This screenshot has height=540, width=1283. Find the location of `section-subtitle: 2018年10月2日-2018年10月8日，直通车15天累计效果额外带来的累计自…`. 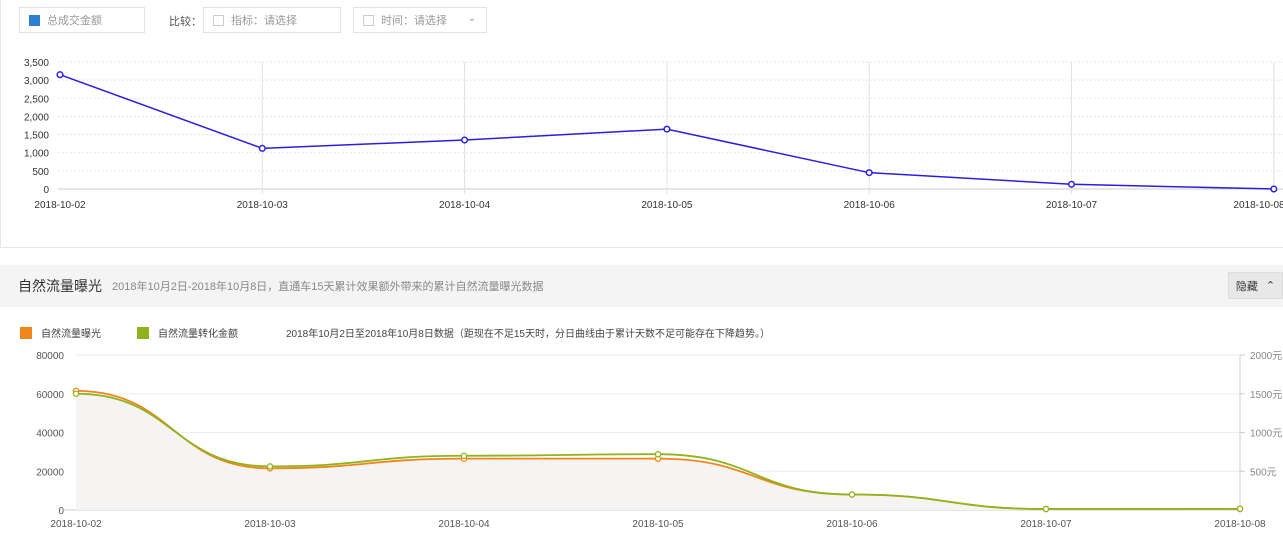

section-subtitle: 2018年10月2日-2018年10月8日，直通车15天累计效果额外带来的累计自… is located at coordinates (328, 287).